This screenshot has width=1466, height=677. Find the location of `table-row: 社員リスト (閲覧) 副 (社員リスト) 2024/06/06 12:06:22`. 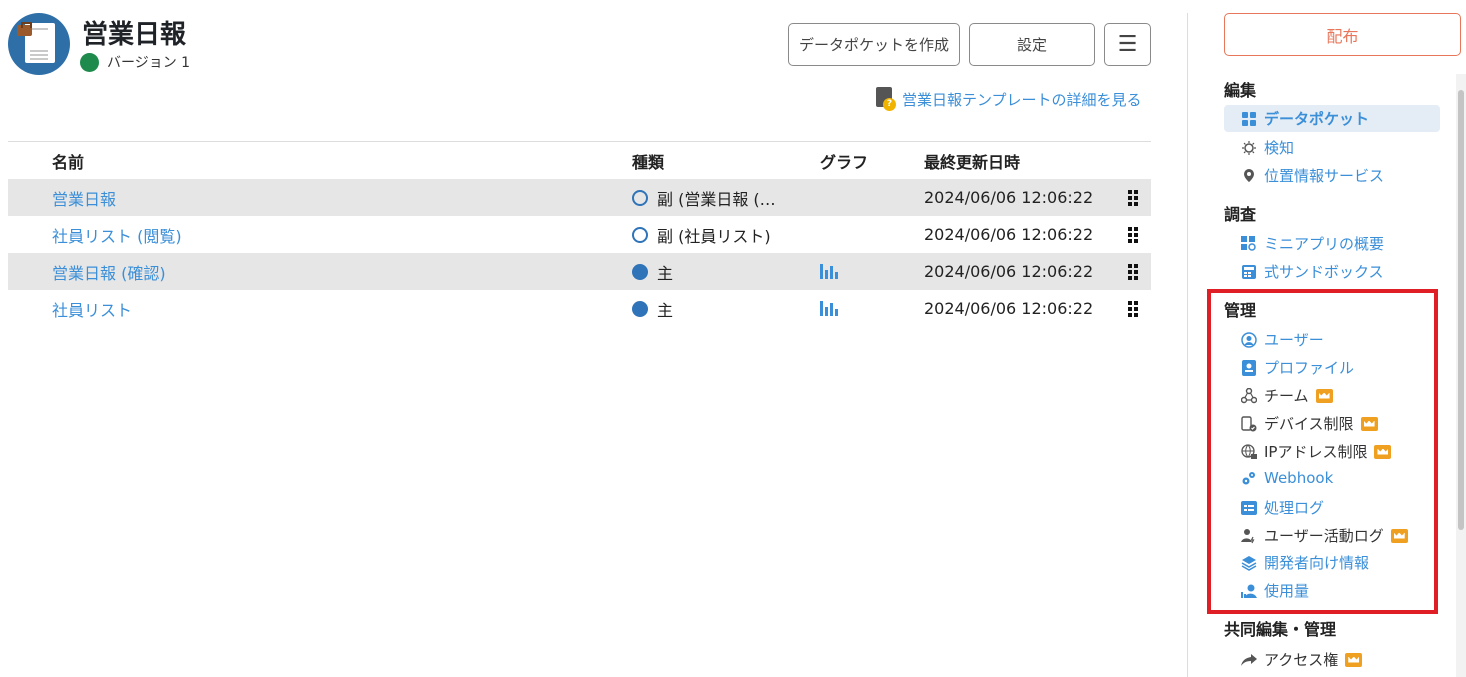

table-row: 社員リスト (閲覧) 副 (社員リスト) 2024/06/06 12:06:22 is located at coordinates (579, 234).